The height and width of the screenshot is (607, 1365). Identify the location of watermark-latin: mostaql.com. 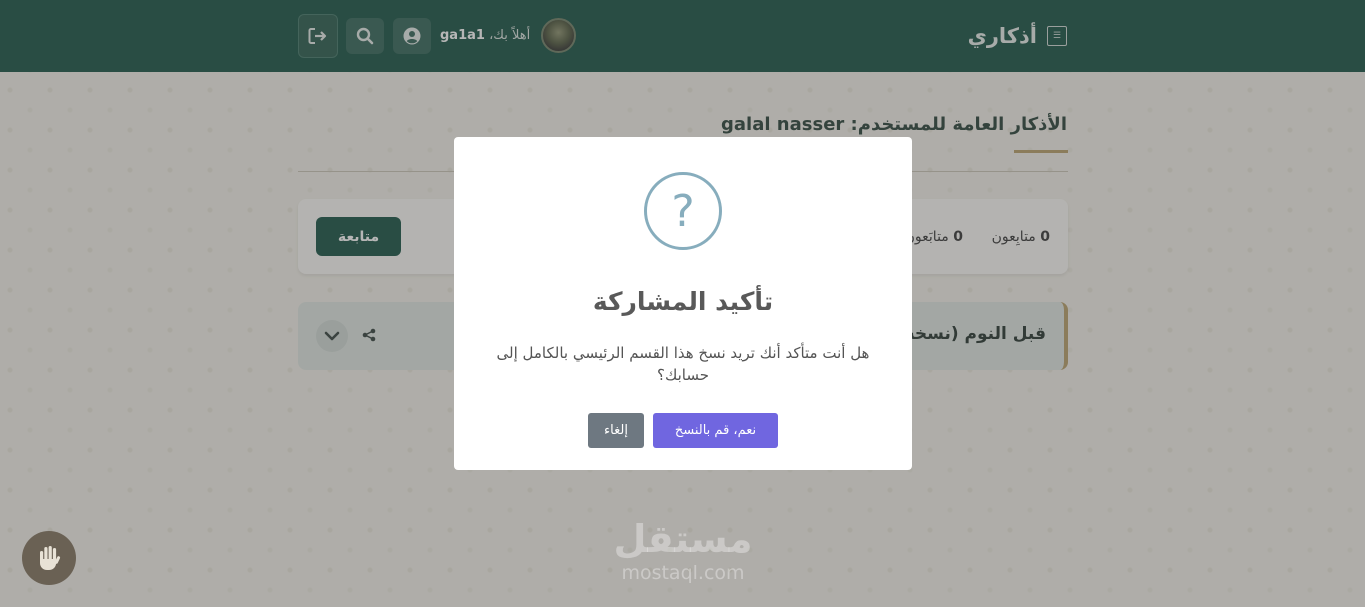
(683, 573).